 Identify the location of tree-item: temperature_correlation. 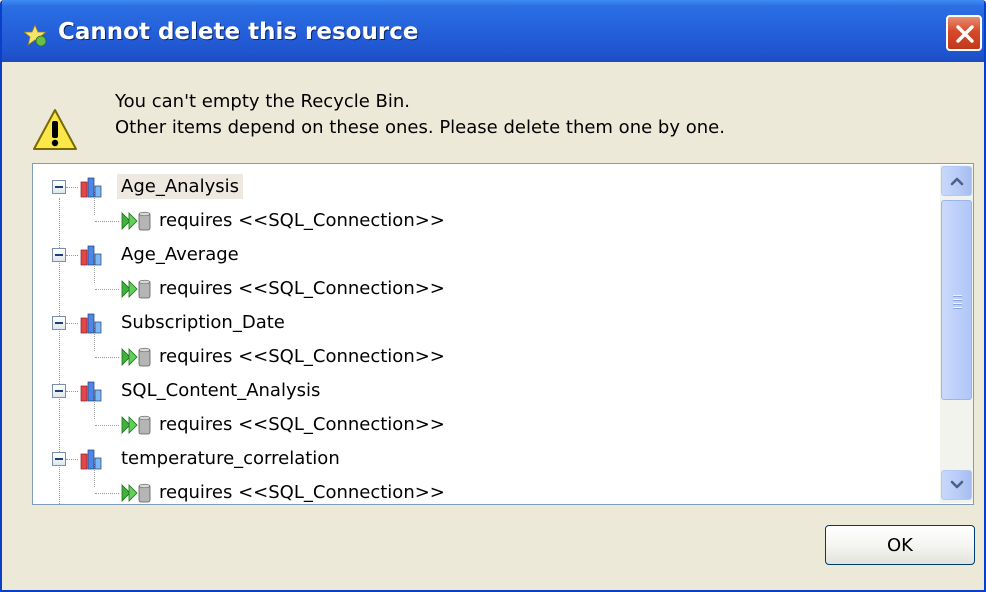
(485, 459).